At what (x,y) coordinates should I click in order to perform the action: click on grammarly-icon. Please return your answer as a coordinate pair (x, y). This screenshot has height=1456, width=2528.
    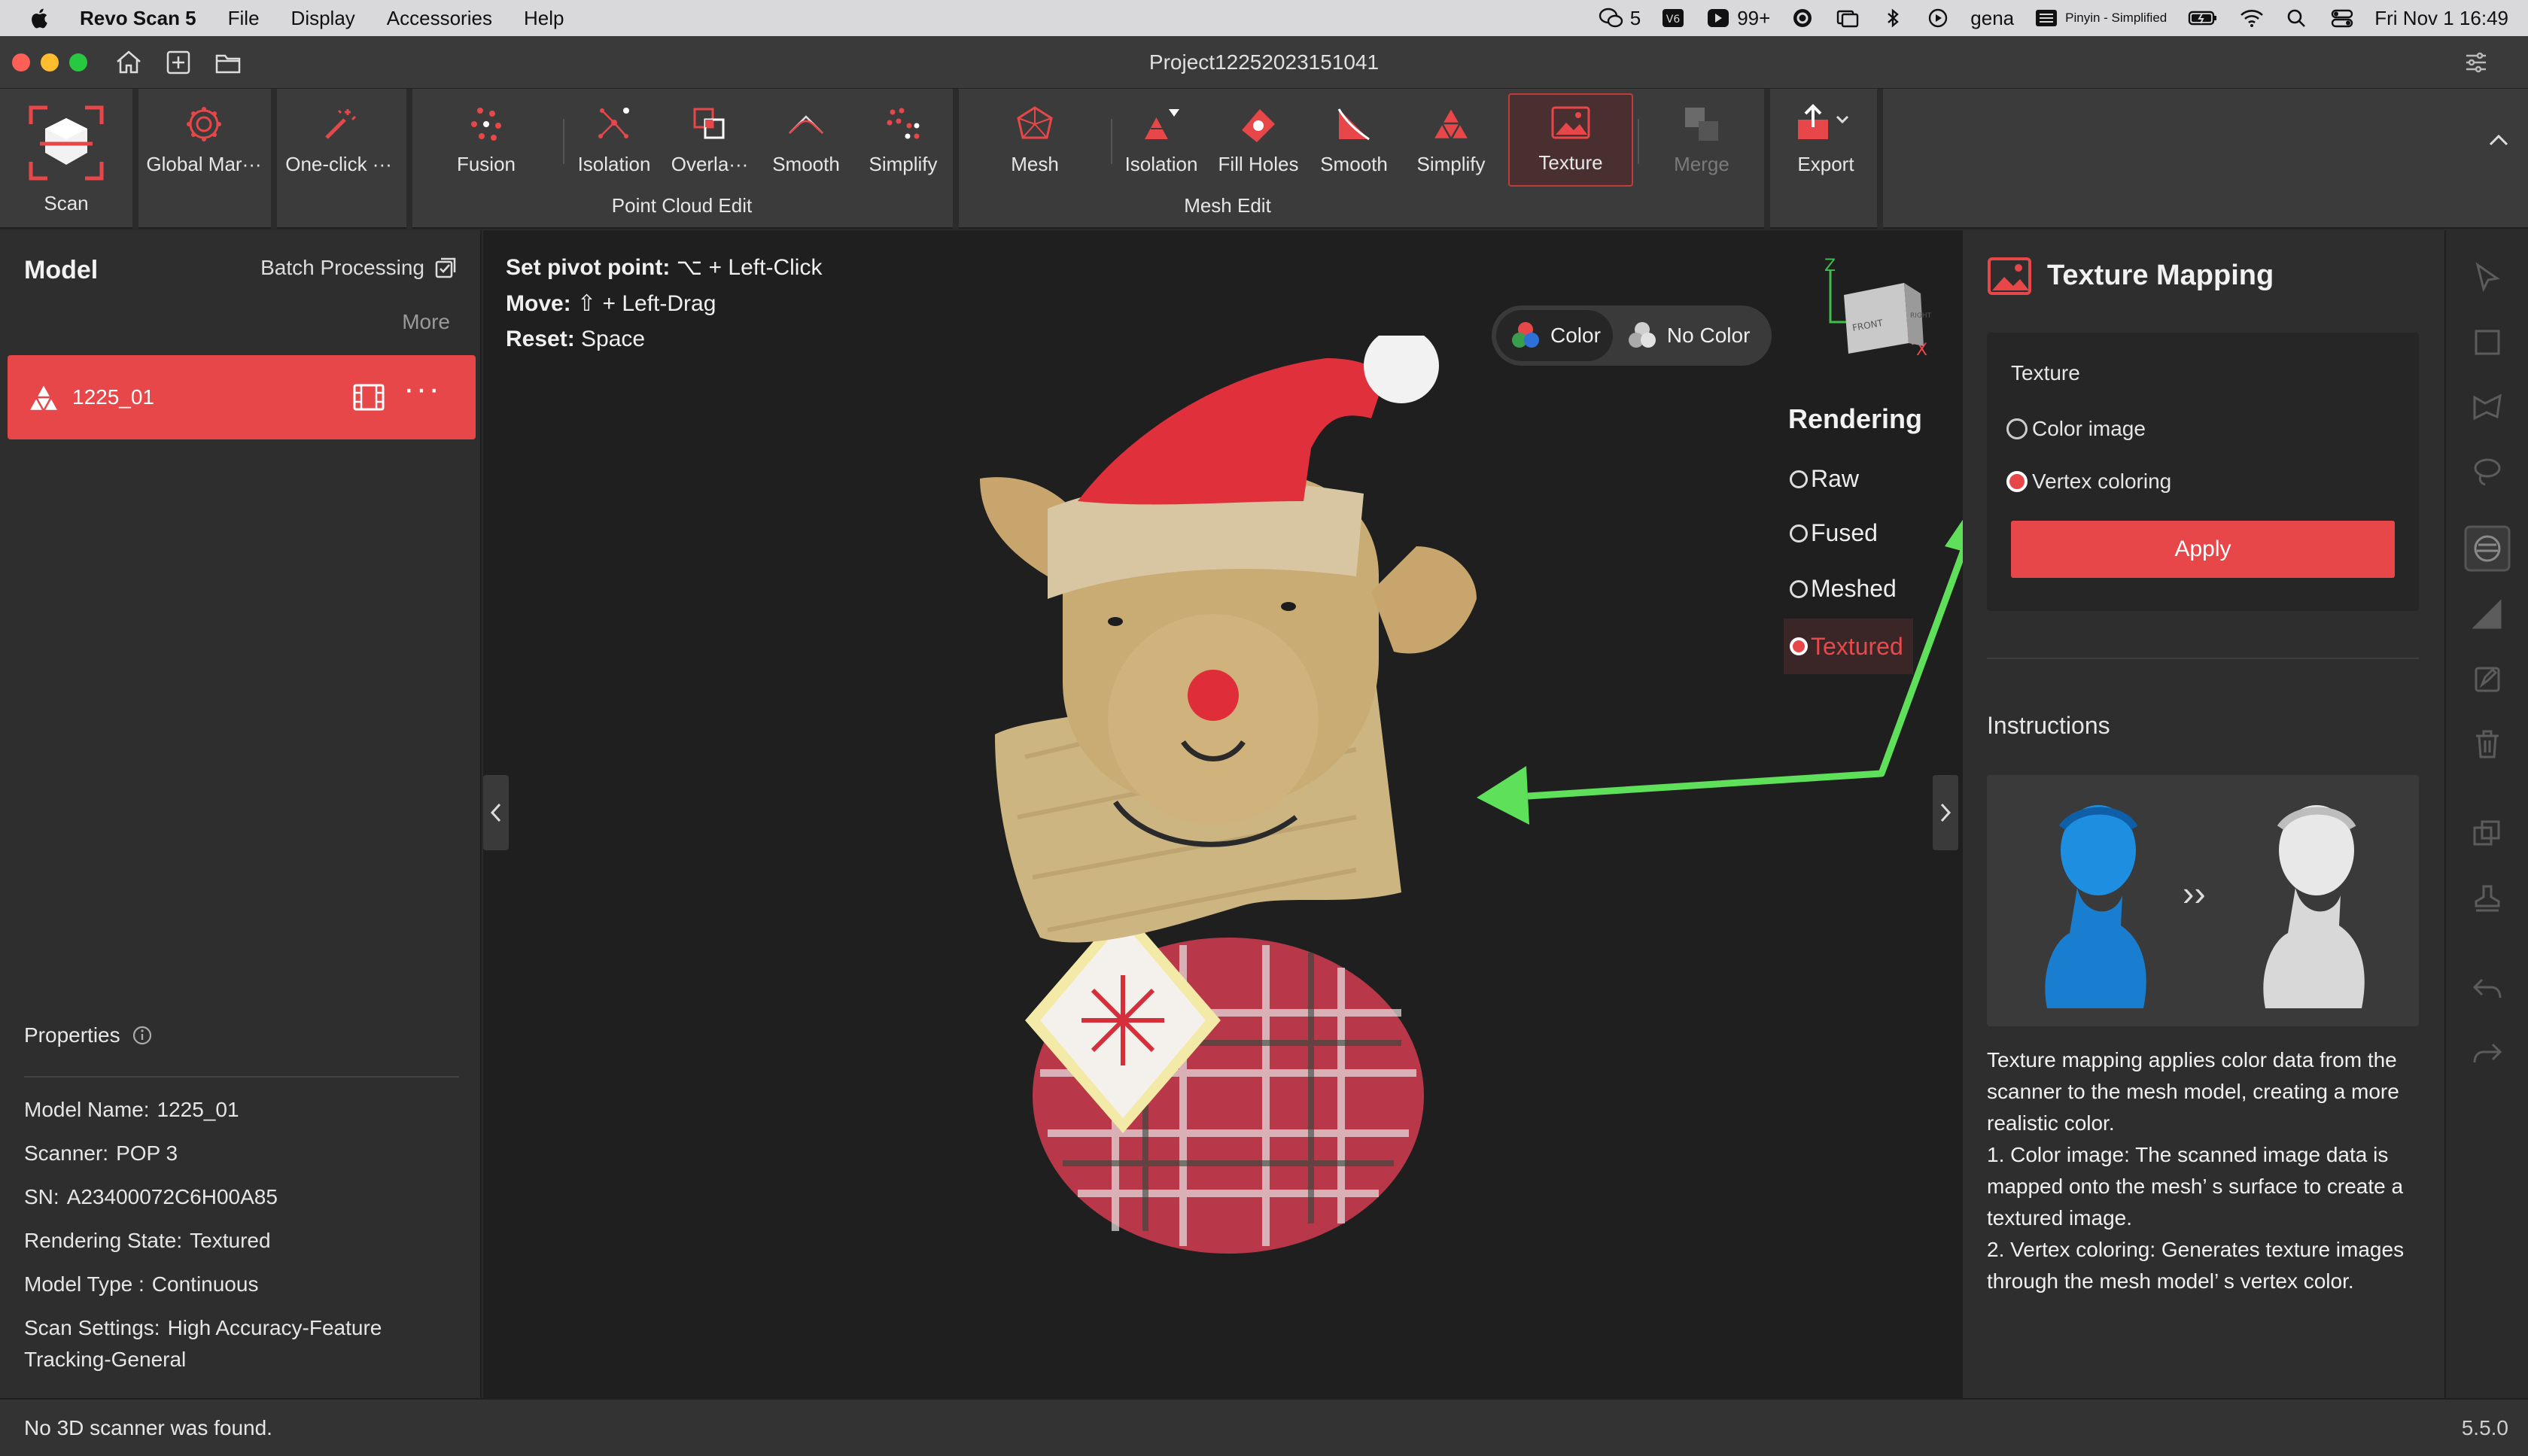
    Looking at the image, I should click on (1802, 18).